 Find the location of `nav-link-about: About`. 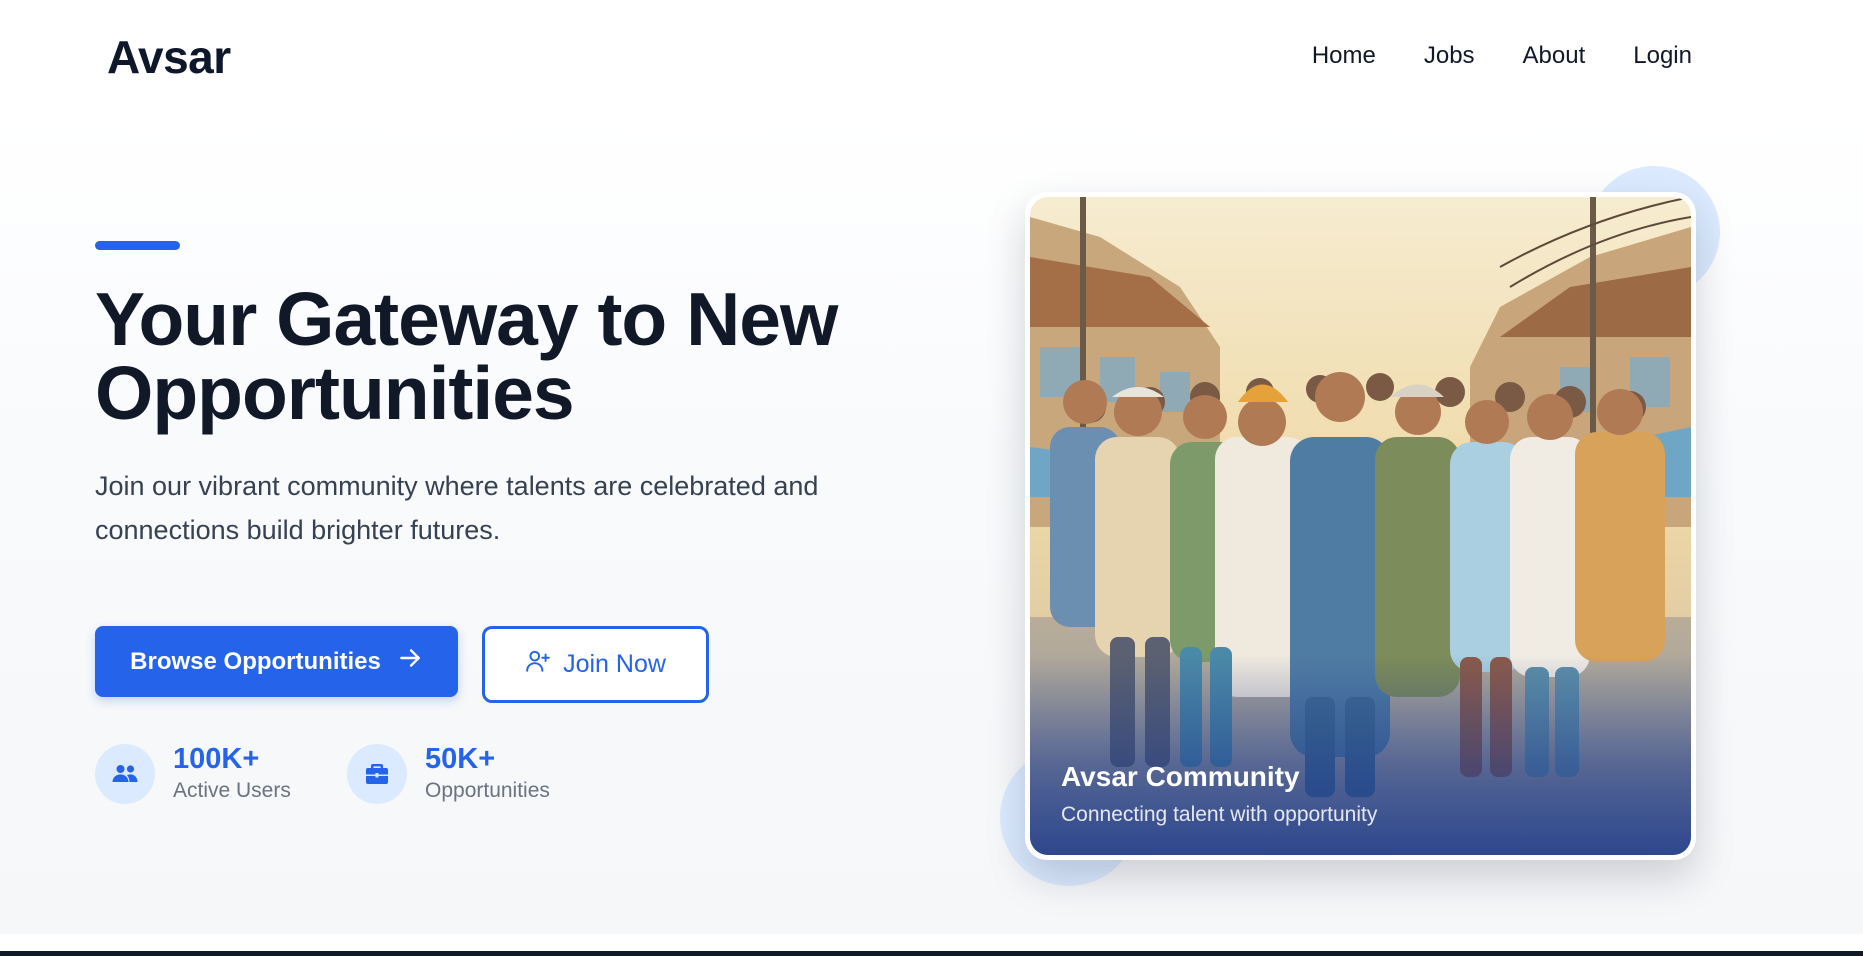

nav-link-about: About is located at coordinates (1554, 56).